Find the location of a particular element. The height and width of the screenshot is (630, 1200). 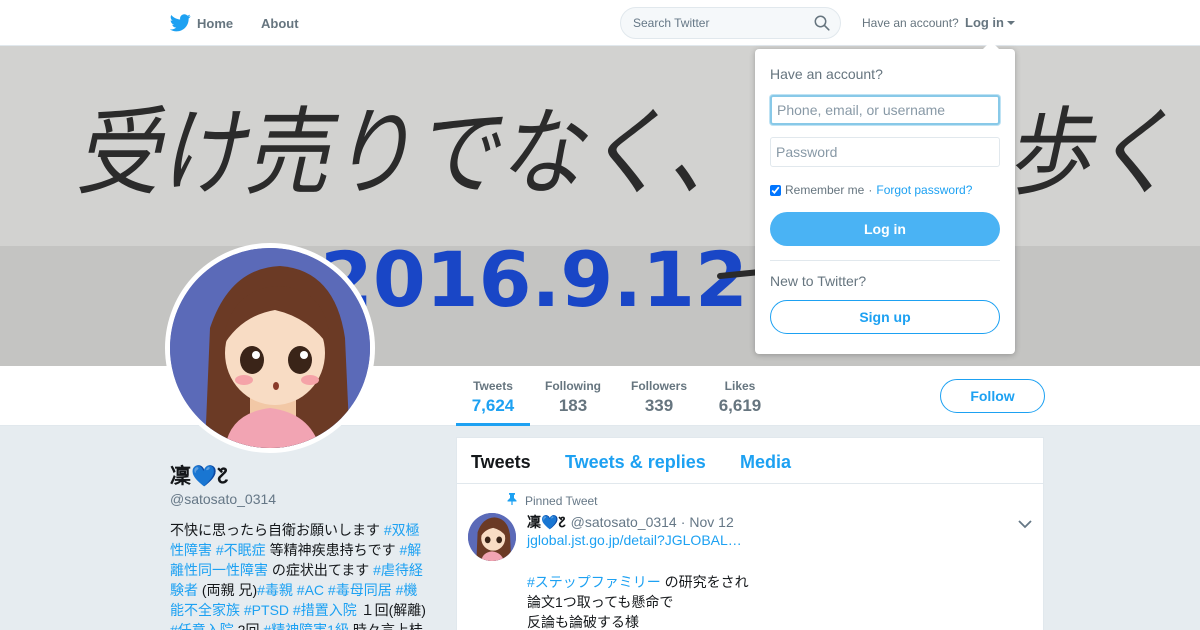

remember-me-checkbox is located at coordinates (775, 190).